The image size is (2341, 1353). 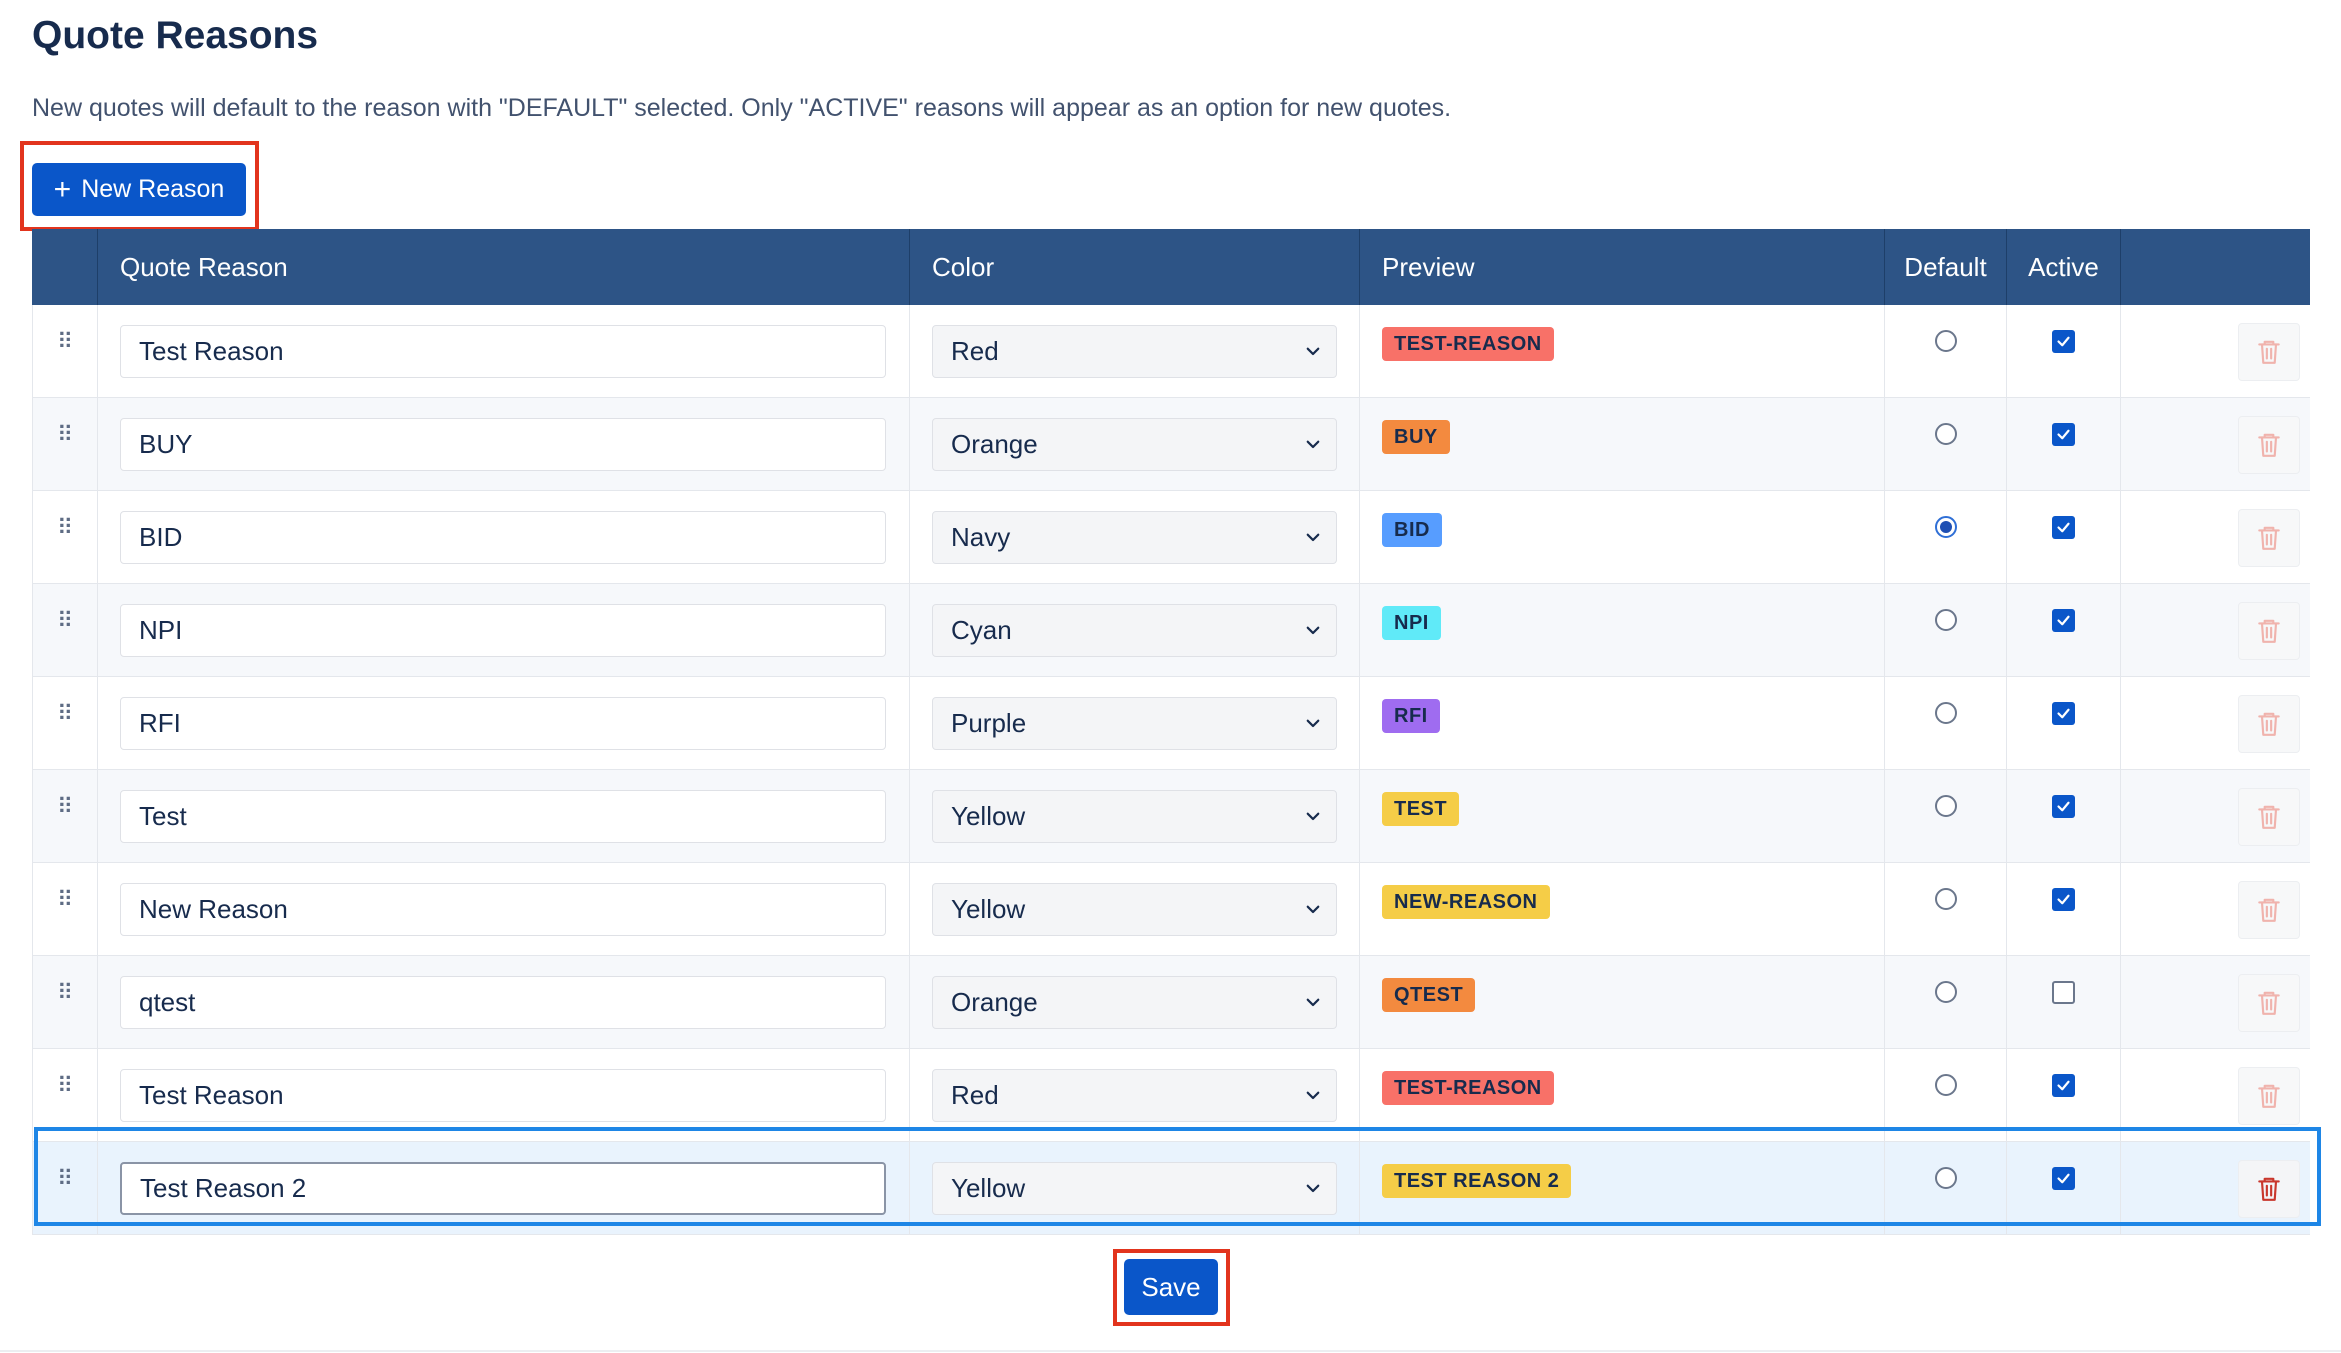 What do you see at coordinates (1135, 267) in the screenshot?
I see `header-color: Color` at bounding box center [1135, 267].